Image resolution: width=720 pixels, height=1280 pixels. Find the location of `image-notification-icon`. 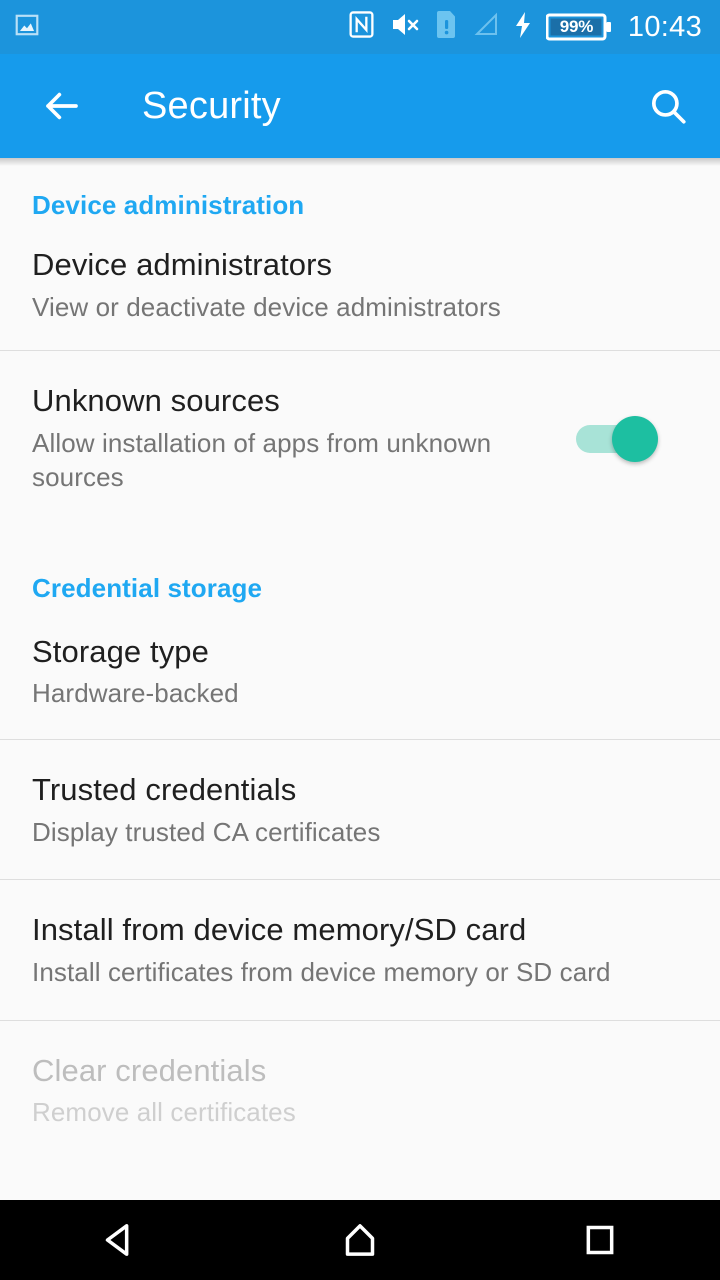

image-notification-icon is located at coordinates (27, 27).